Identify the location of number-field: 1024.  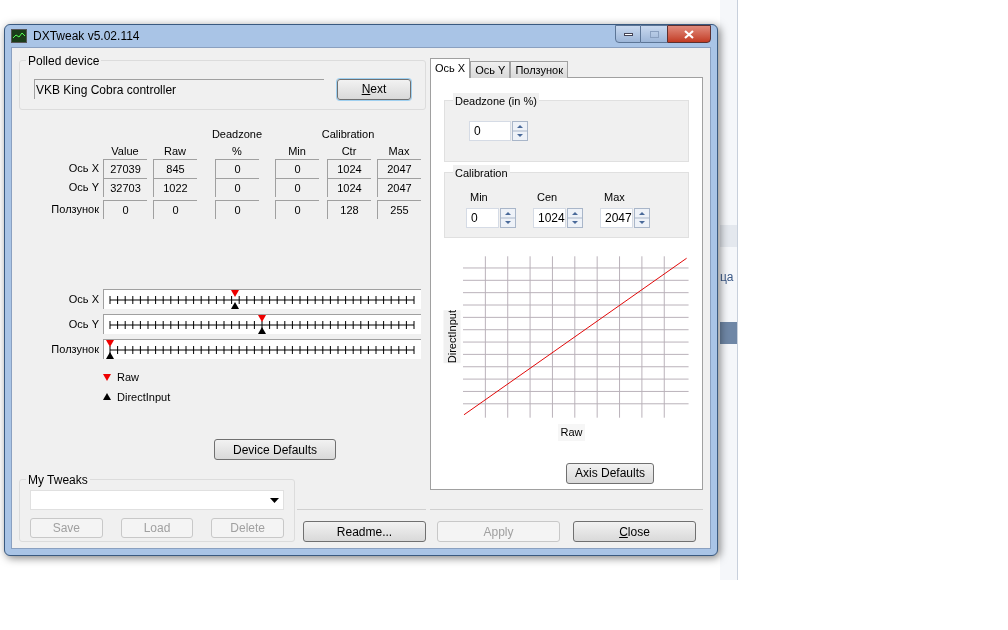
(549, 217).